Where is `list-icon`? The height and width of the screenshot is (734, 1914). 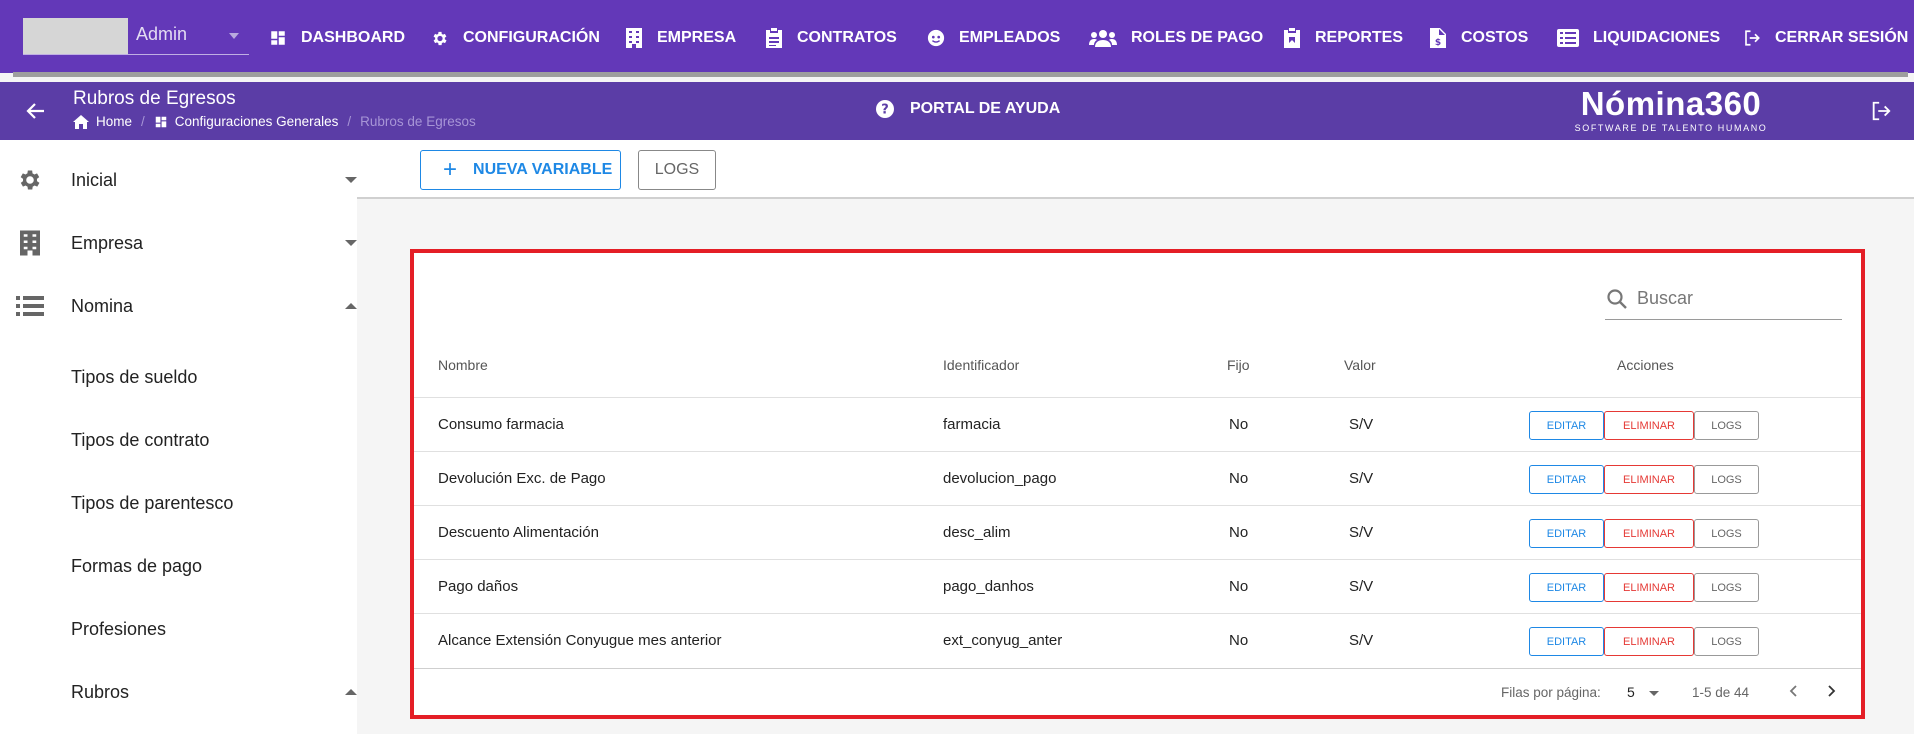
list-icon is located at coordinates (30, 306).